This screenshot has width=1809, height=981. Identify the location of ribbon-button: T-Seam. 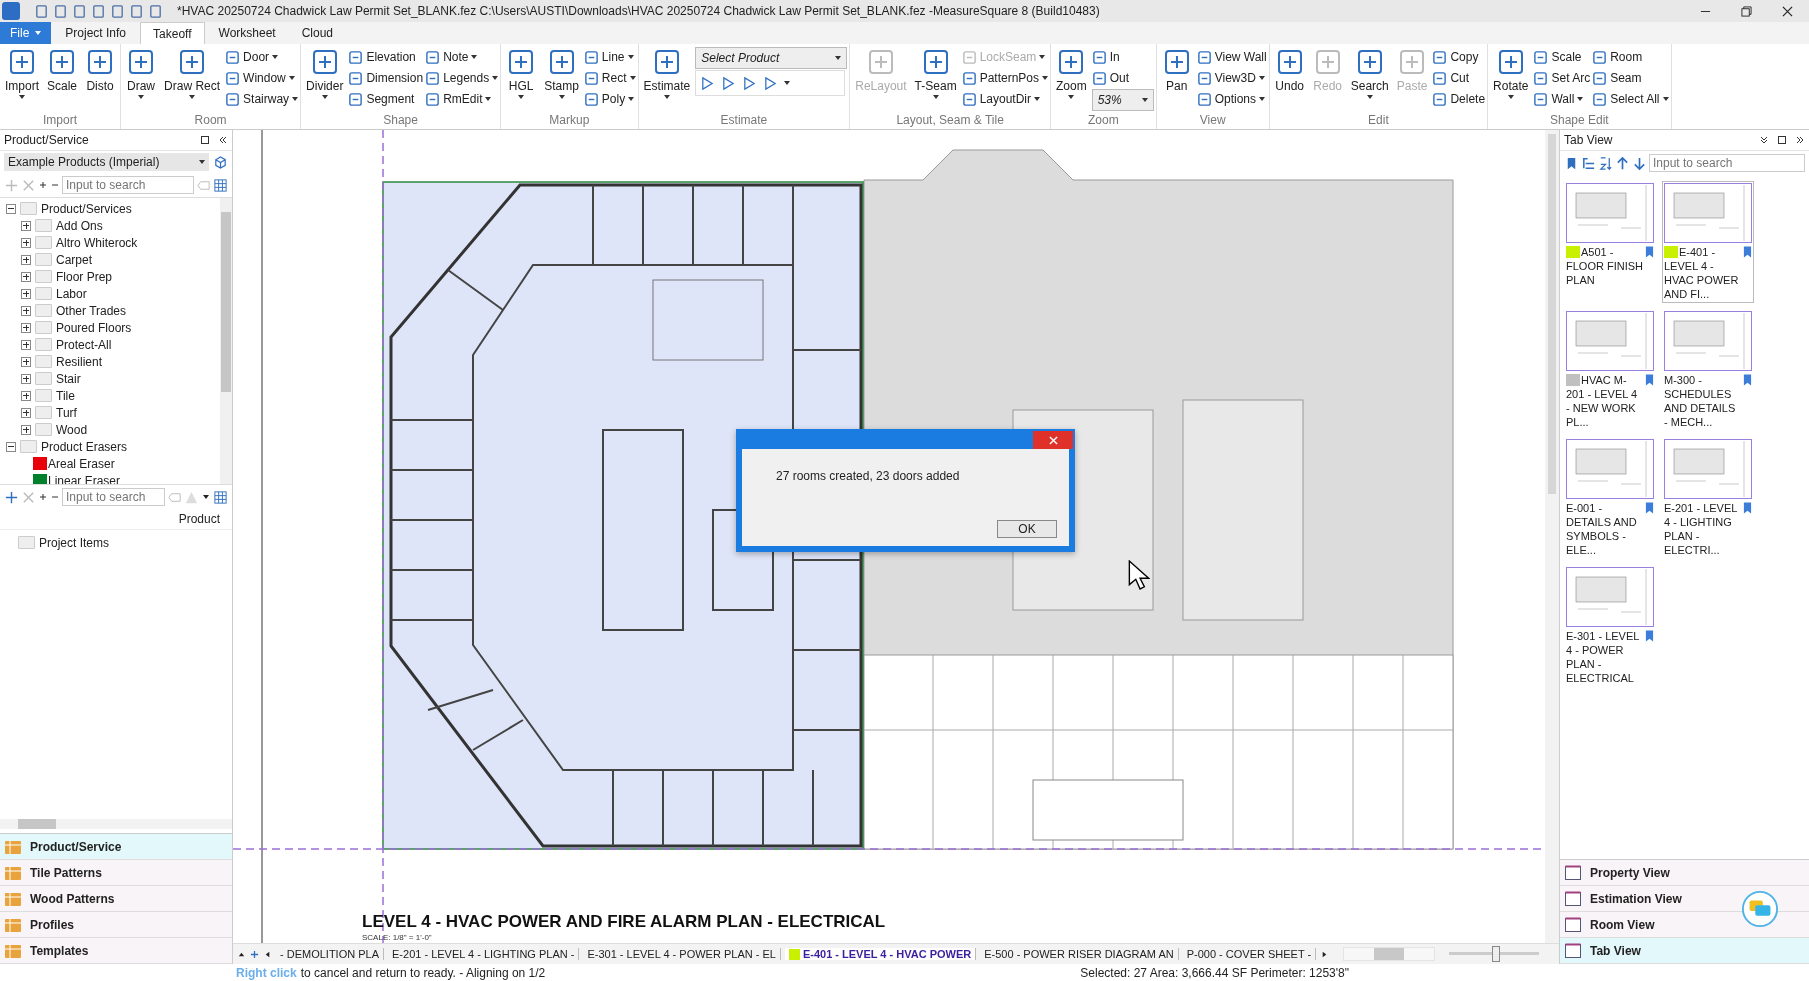
(935, 73).